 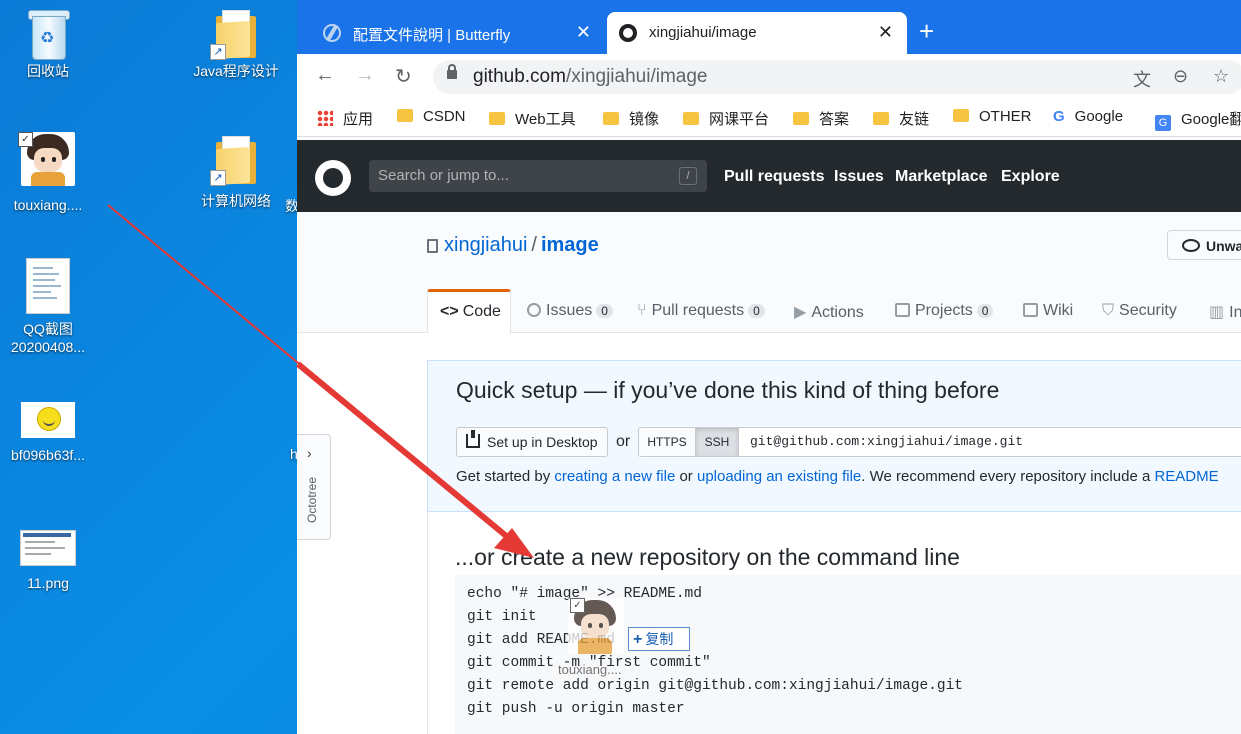 I want to click on shield-icon: ⛉, so click(x=1108, y=310).